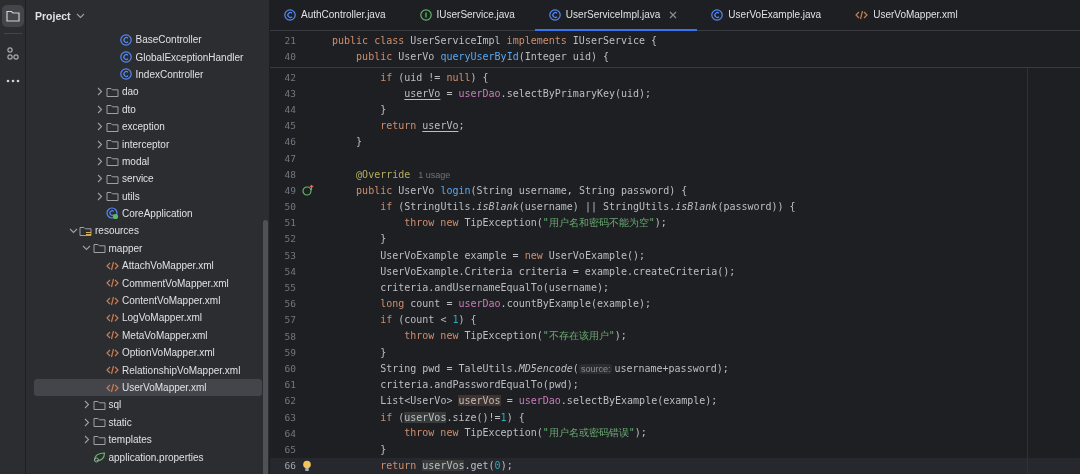 The image size is (1080, 474). I want to click on resources-folder-icon, so click(85, 231).